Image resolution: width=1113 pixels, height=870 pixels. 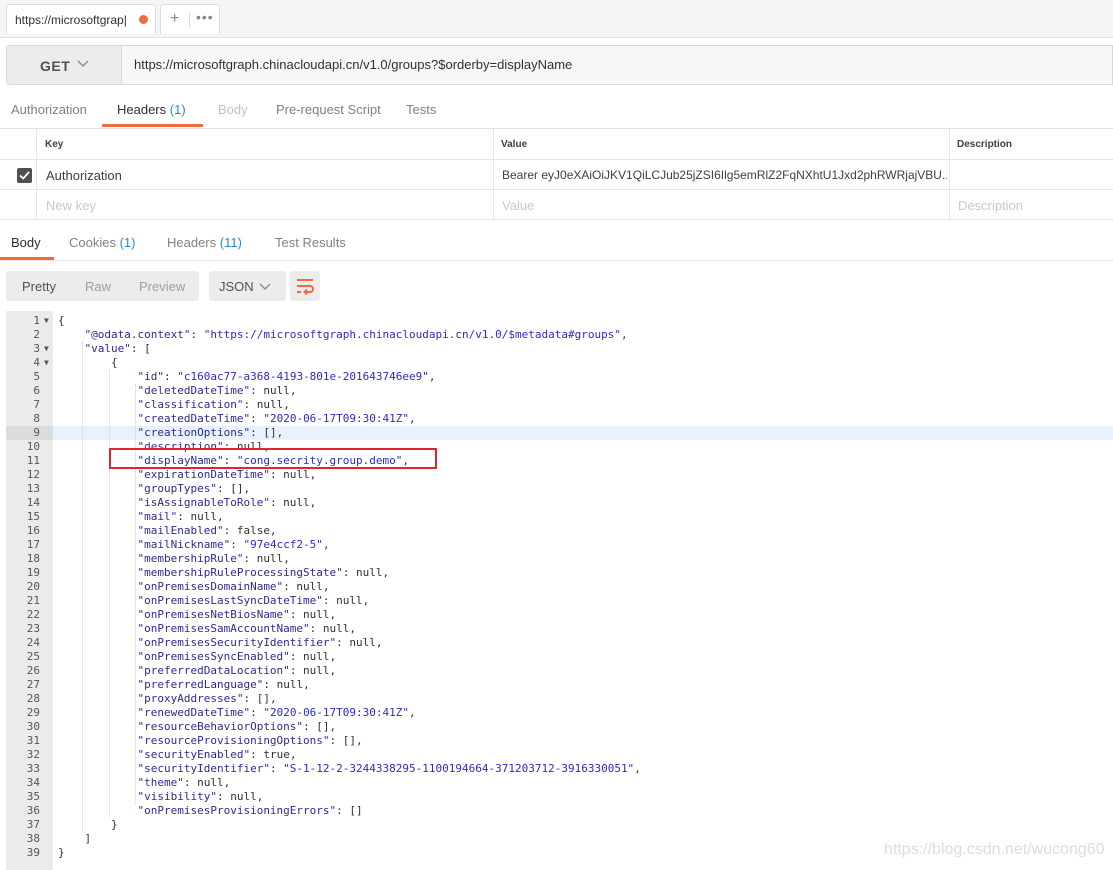 What do you see at coordinates (36, 362) in the screenshot?
I see `line-number: 4` at bounding box center [36, 362].